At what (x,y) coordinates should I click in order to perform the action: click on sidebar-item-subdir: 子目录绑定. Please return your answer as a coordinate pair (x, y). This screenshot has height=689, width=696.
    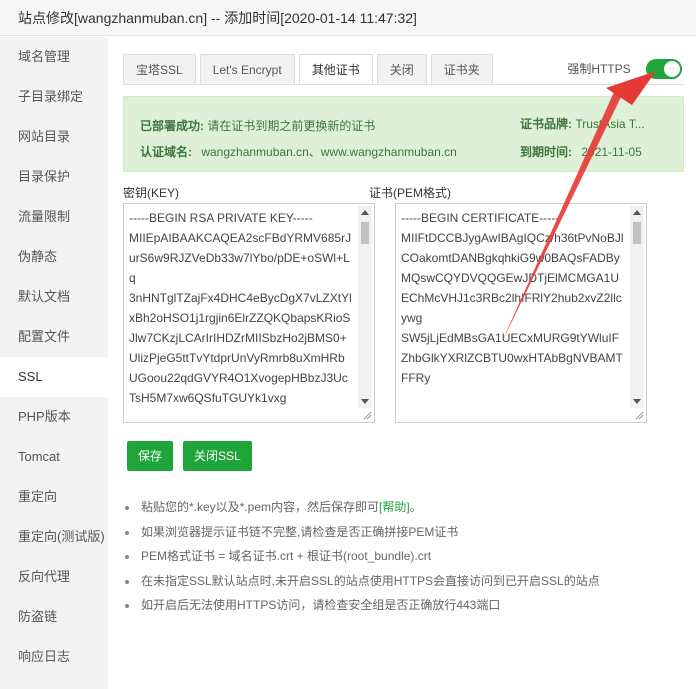
    Looking at the image, I should click on (54, 97).